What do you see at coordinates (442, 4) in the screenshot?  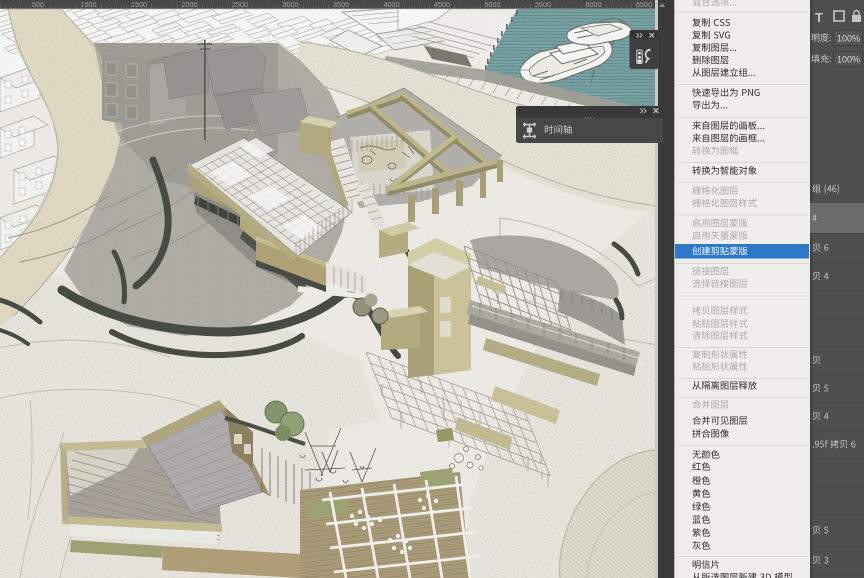 I see `svg-text: 4500` at bounding box center [442, 4].